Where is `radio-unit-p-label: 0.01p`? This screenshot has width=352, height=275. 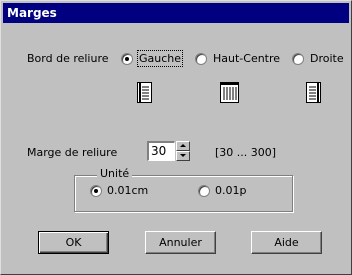
radio-unit-p-label: 0.01p is located at coordinates (230, 190).